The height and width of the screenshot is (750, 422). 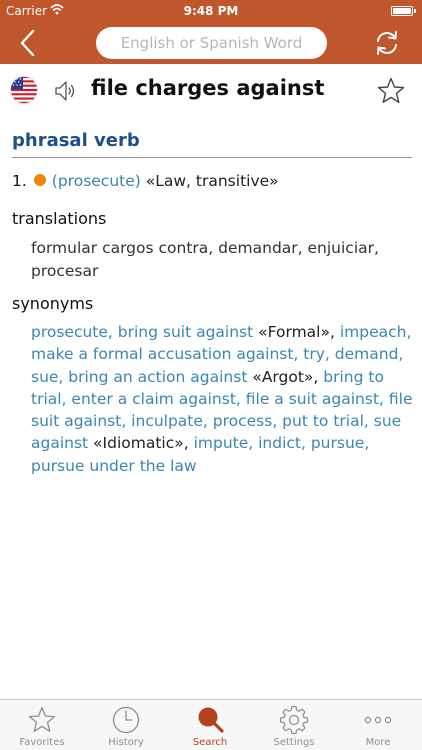 What do you see at coordinates (39, 180) in the screenshot?
I see `sense-dot-icon` at bounding box center [39, 180].